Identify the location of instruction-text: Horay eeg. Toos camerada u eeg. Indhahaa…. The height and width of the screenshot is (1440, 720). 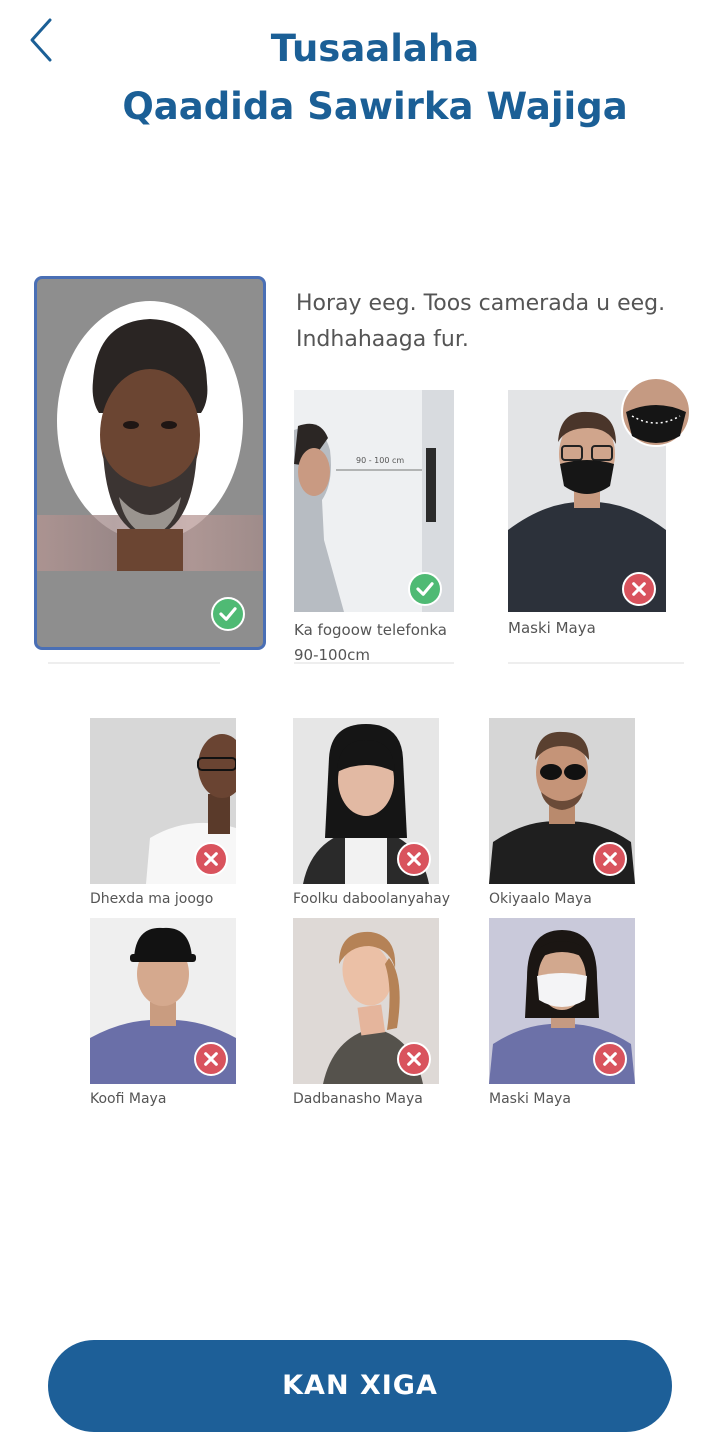
(481, 321).